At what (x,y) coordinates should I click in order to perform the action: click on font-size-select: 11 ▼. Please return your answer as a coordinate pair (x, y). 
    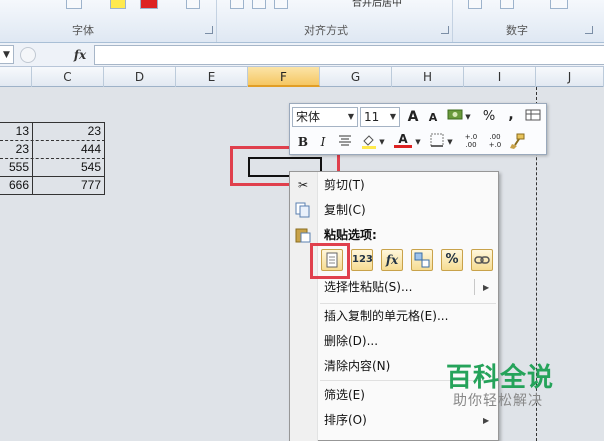
    Looking at the image, I should click on (380, 117).